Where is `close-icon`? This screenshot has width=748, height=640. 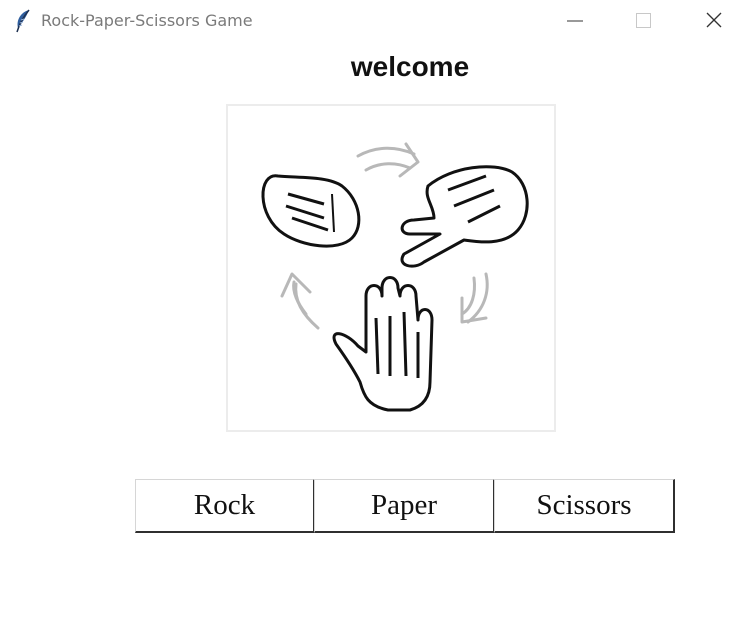
close-icon is located at coordinates (714, 20).